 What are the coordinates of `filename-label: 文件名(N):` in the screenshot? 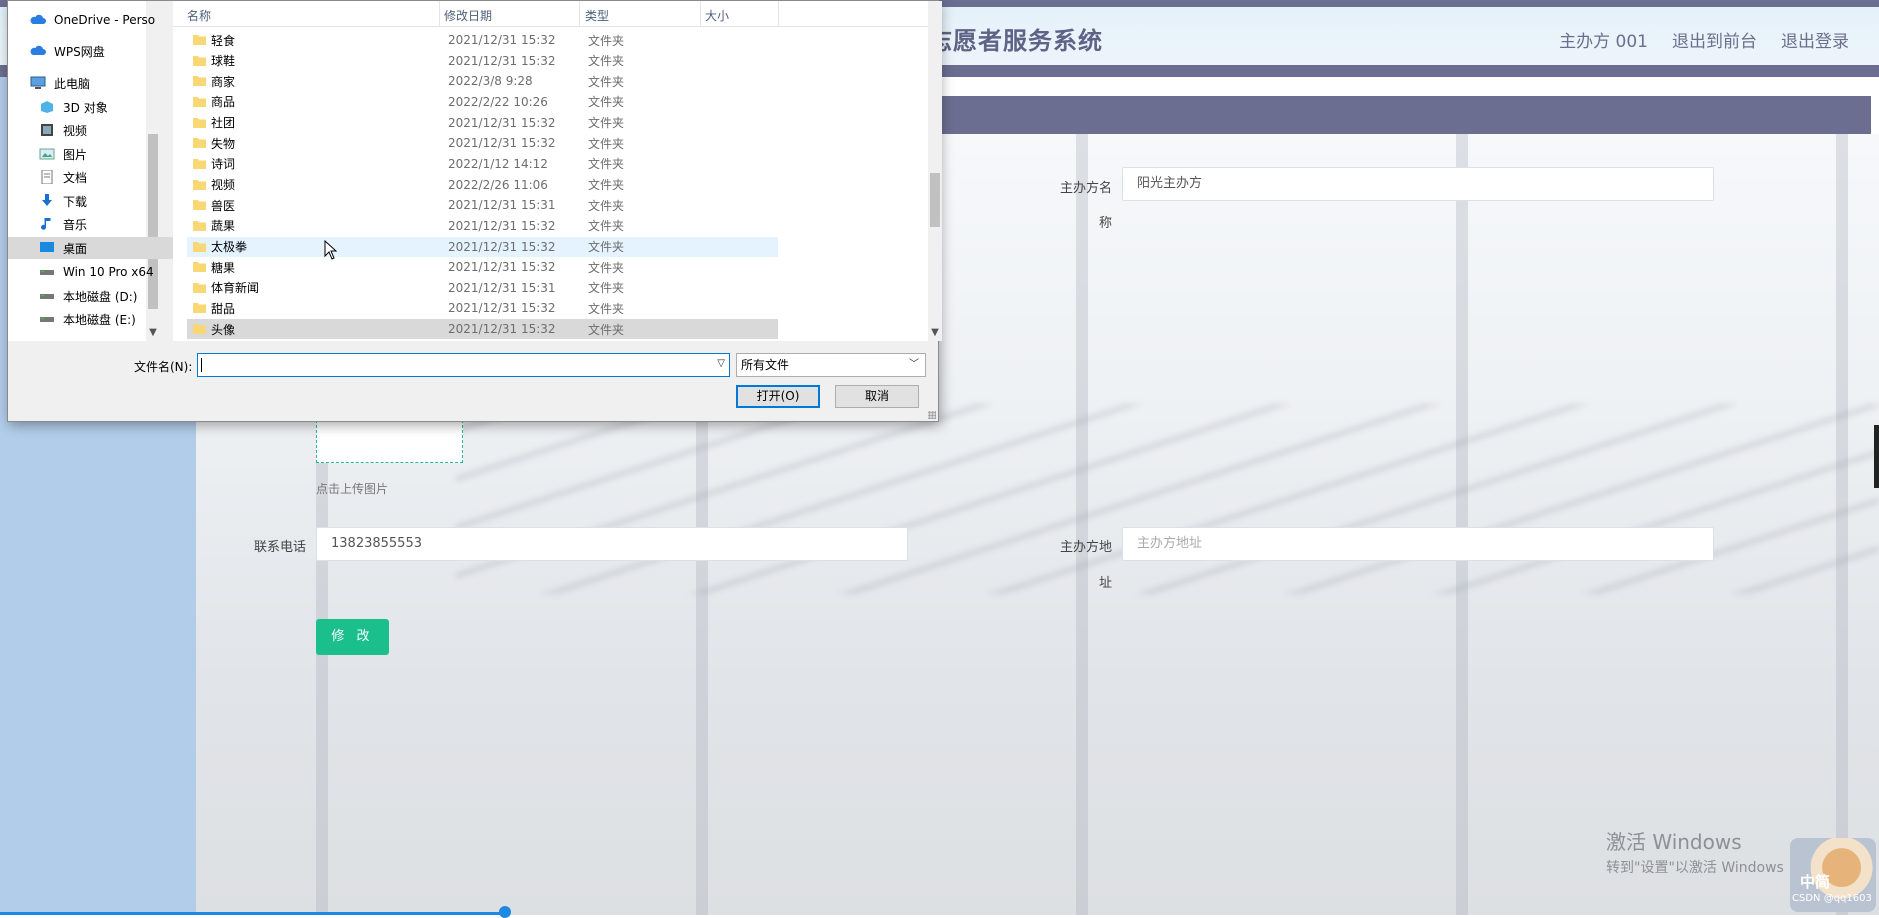 It's located at (163, 367).